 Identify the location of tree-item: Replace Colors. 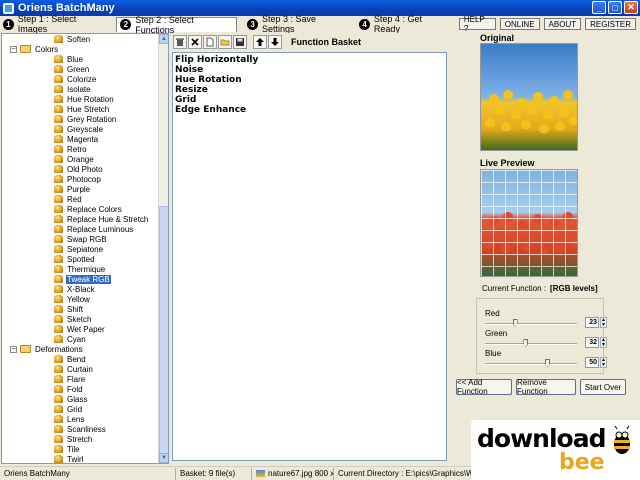
(85, 209).